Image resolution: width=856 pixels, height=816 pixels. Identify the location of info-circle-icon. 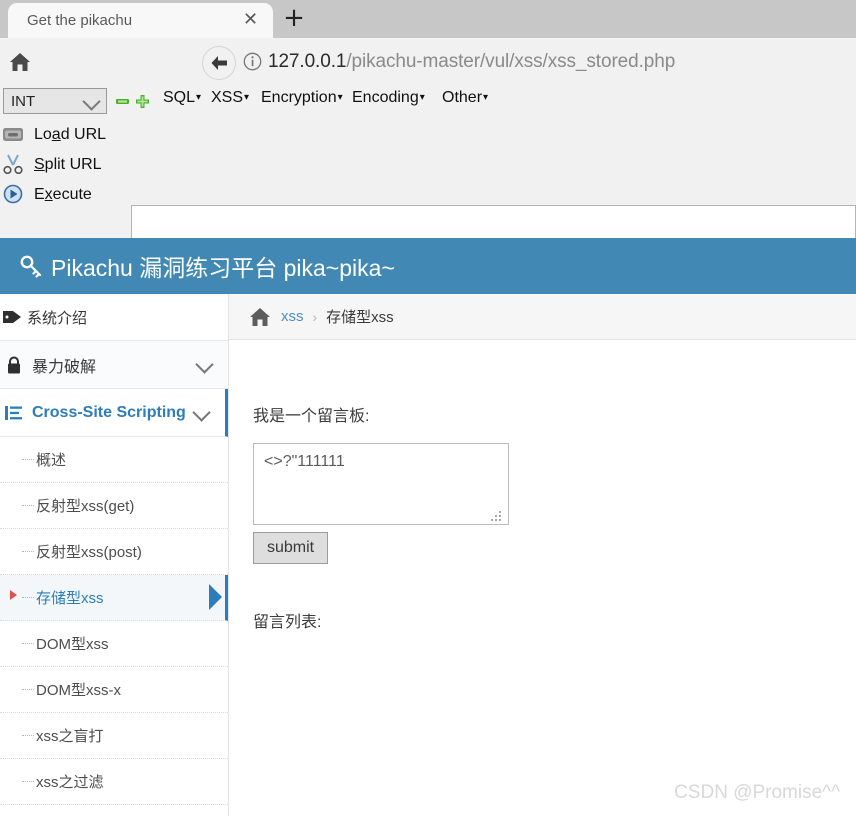
(252, 61).